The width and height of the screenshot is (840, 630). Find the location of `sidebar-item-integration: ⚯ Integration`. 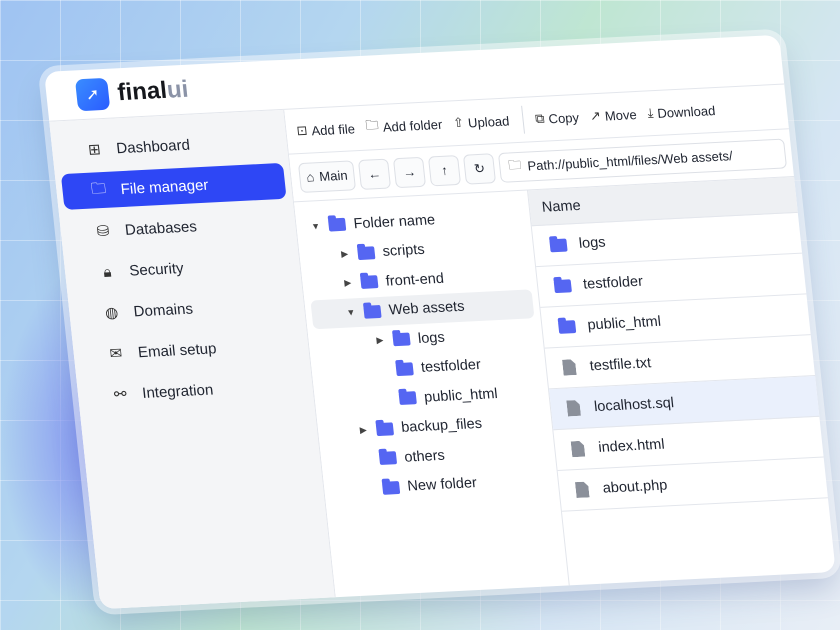

sidebar-item-integration: ⚯ Integration is located at coordinates (195, 390).